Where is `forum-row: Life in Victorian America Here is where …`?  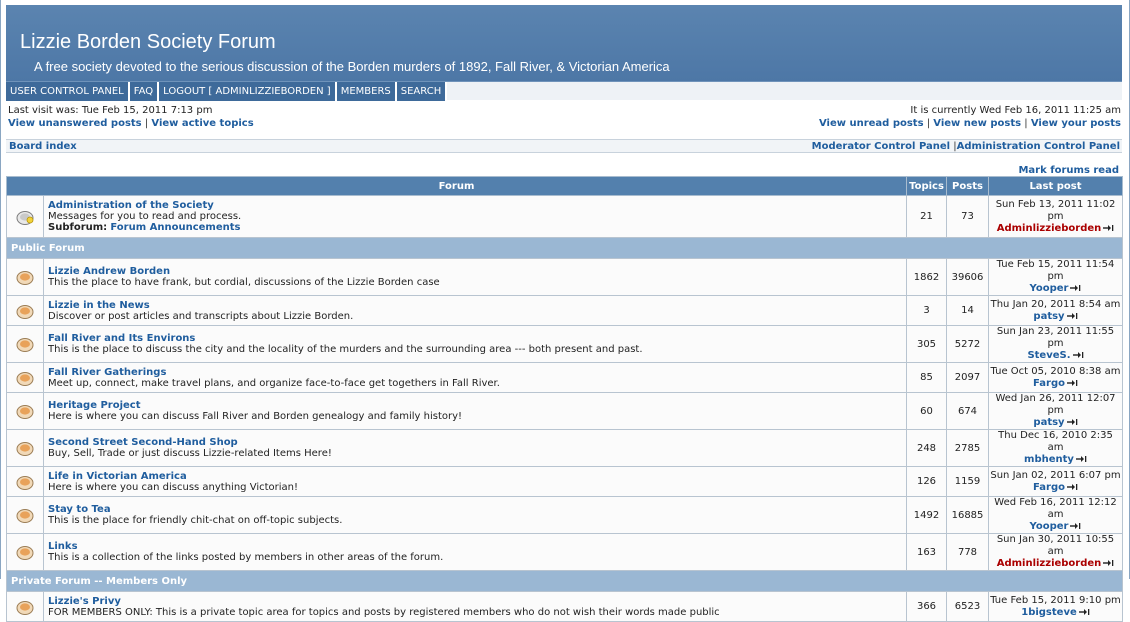
forum-row: Life in Victorian America Here is where … is located at coordinates (564, 481).